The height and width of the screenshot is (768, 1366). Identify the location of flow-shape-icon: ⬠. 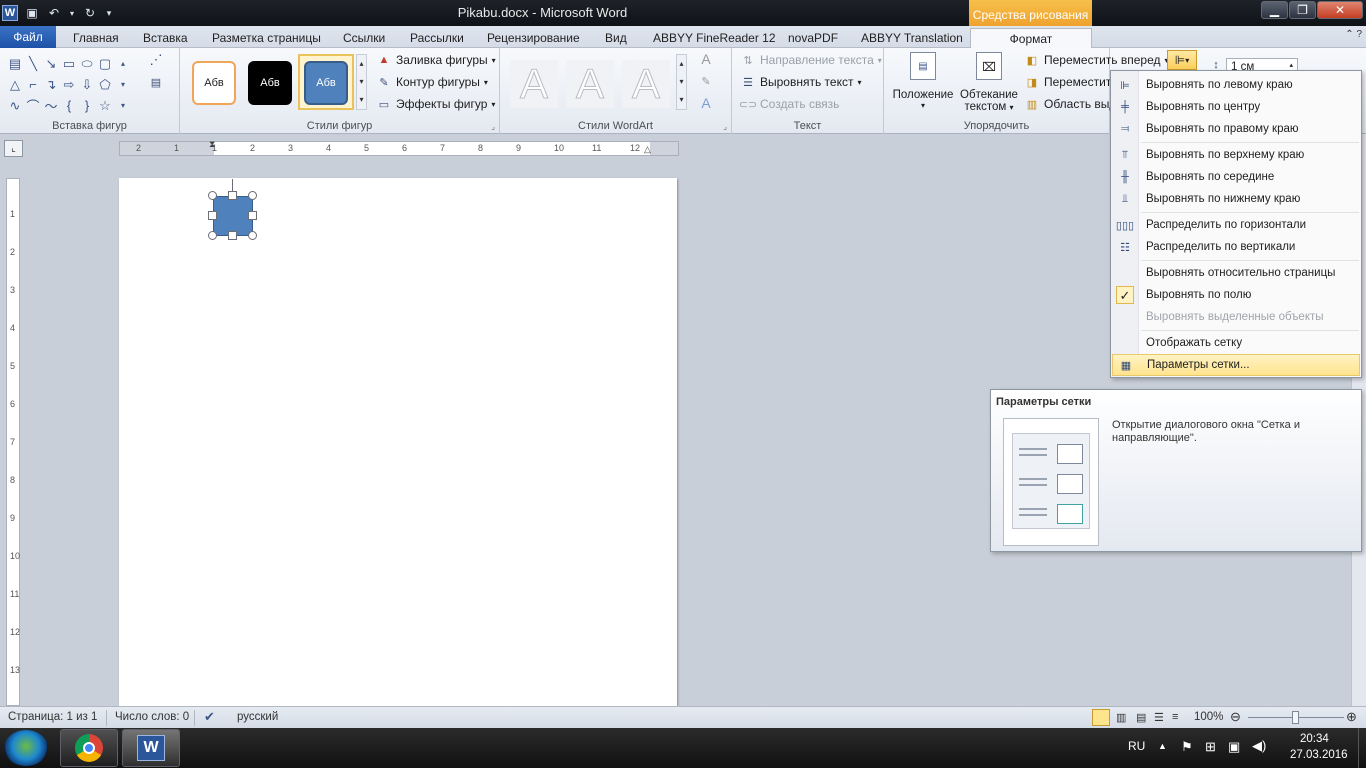
(105, 84).